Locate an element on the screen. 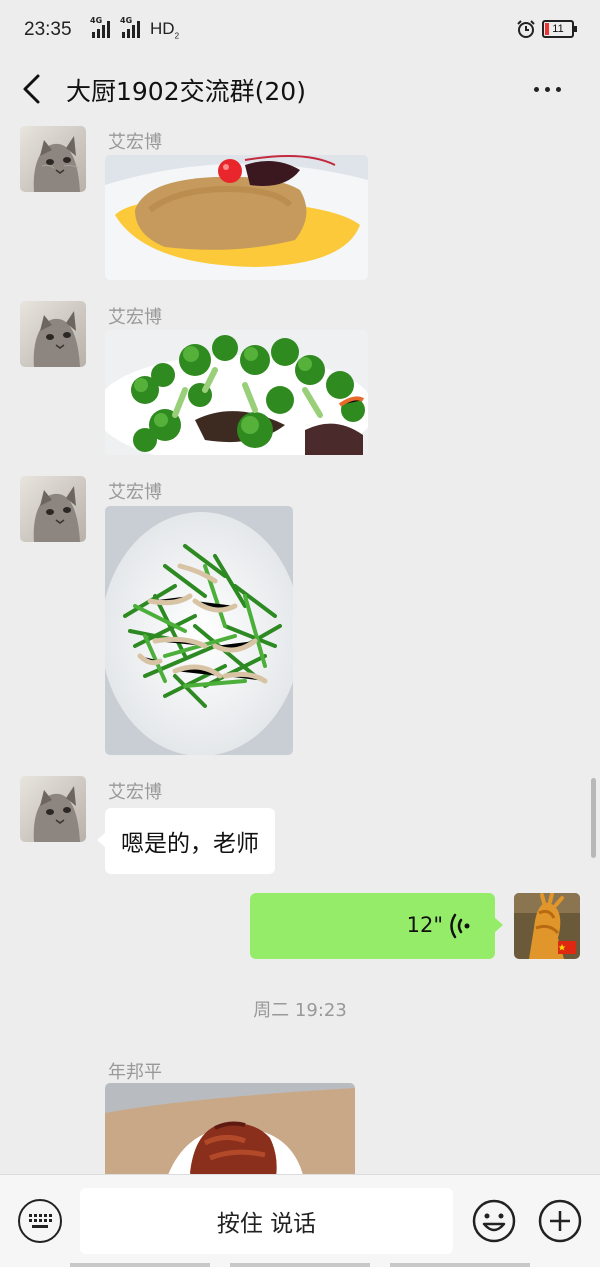 The image size is (600, 1267). back-arrow-icon is located at coordinates (33, 89).